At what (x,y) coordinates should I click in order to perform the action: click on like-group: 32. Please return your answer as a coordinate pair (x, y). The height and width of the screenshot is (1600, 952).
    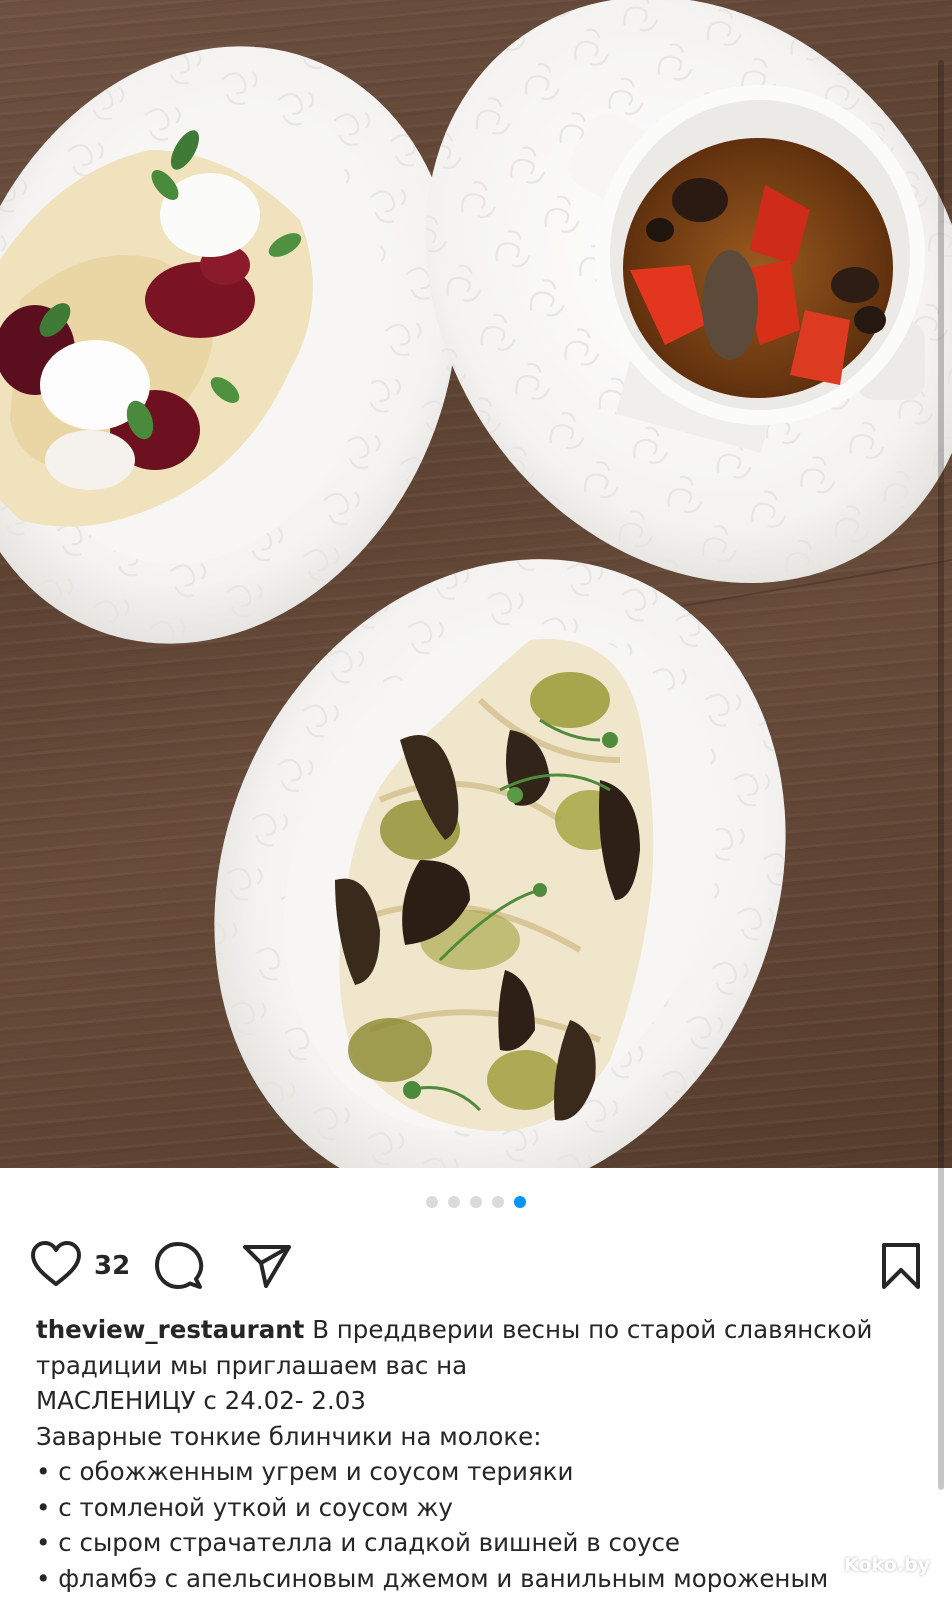
    Looking at the image, I should click on (80, 1266).